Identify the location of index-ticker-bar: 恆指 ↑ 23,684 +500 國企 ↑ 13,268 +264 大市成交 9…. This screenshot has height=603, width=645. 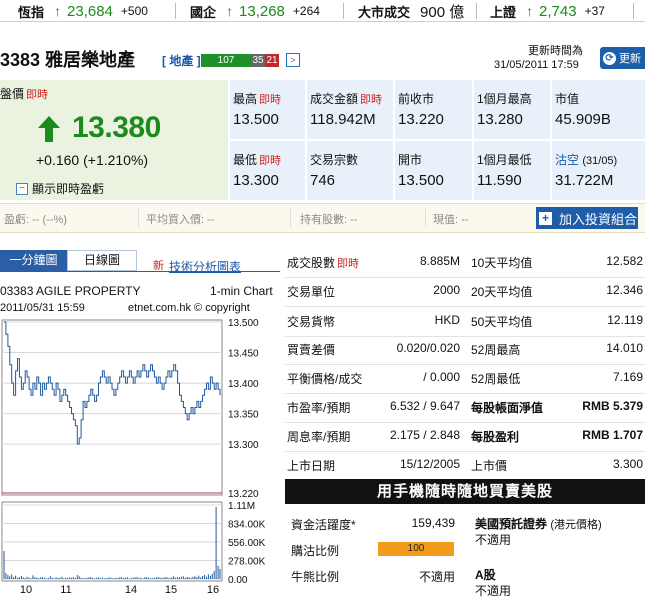
(322, 11).